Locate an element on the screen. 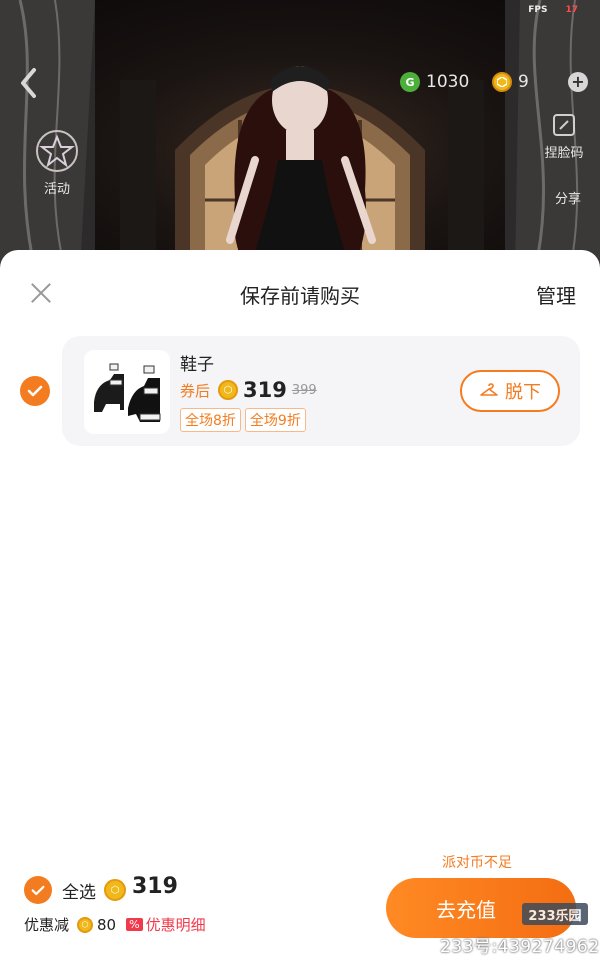  gem-icon: G is located at coordinates (410, 82).